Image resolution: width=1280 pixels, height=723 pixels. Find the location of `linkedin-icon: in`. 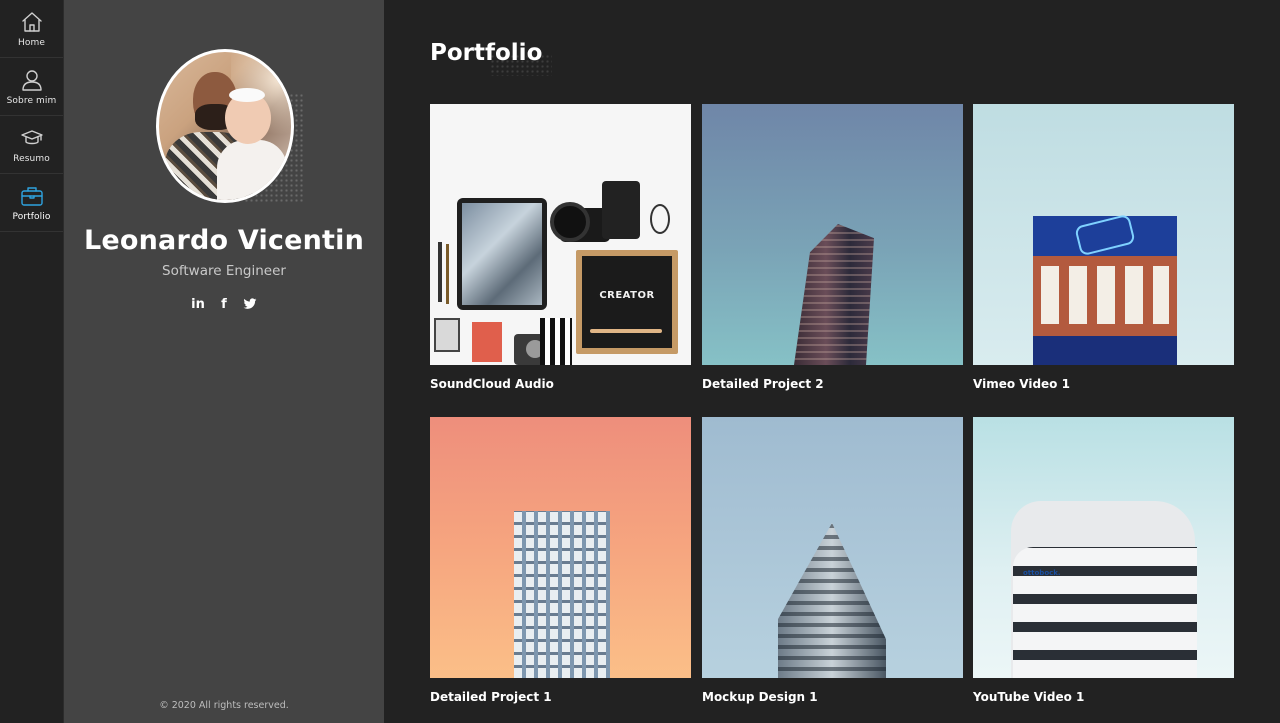

linkedin-icon: in is located at coordinates (198, 304).